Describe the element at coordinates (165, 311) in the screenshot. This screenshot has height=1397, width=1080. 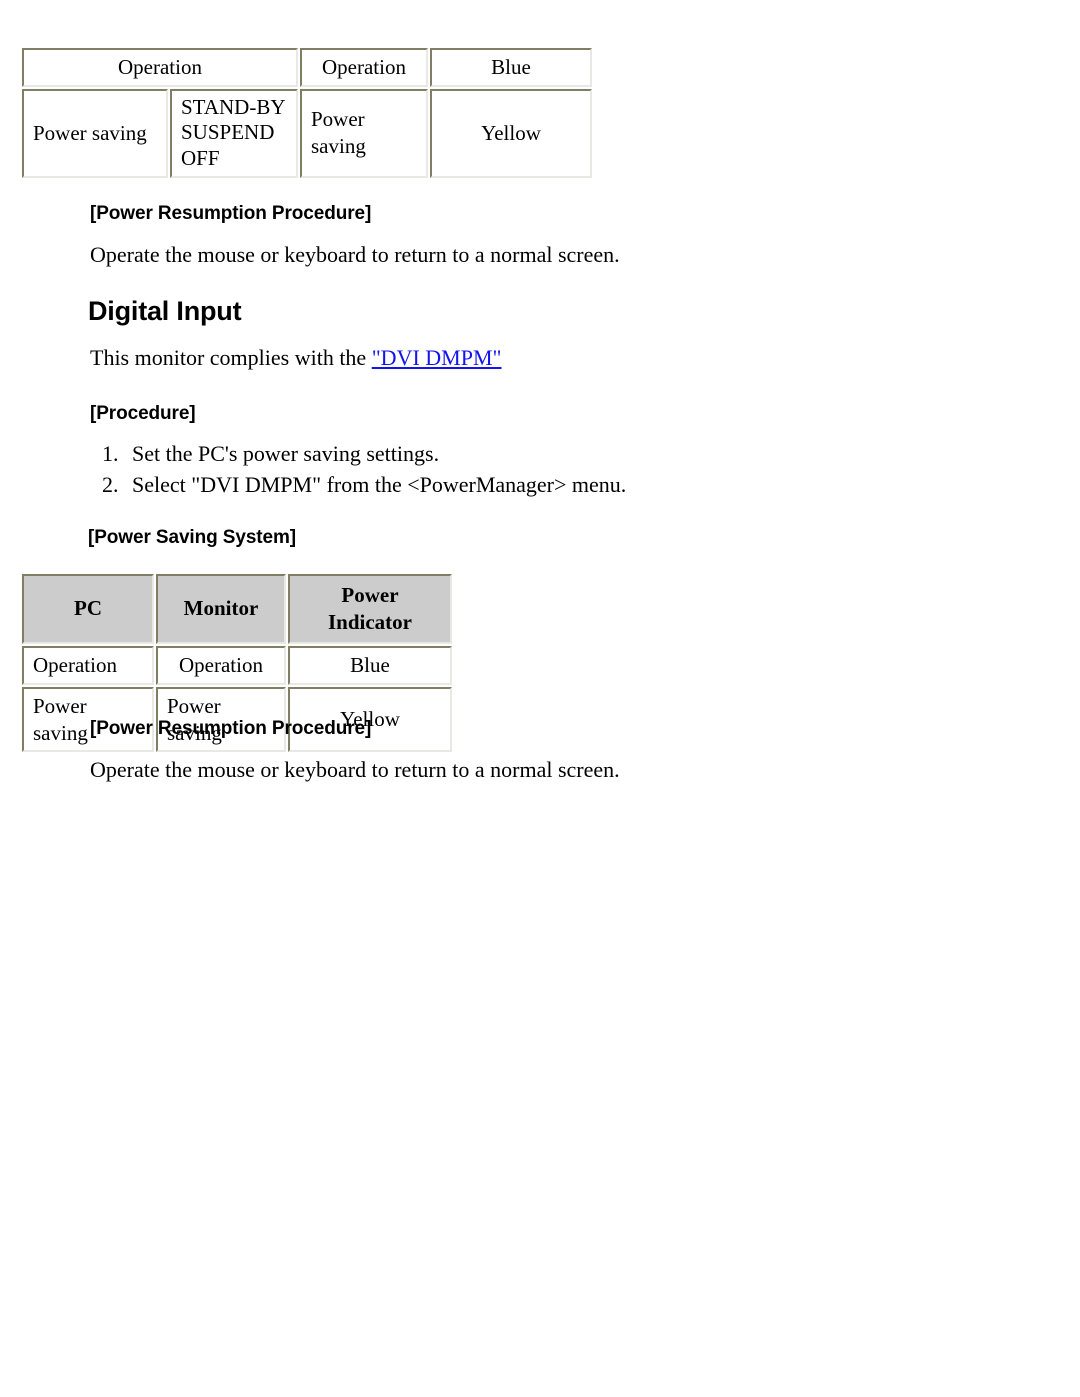
I see `heading-digital-input: Digital Input` at that location.